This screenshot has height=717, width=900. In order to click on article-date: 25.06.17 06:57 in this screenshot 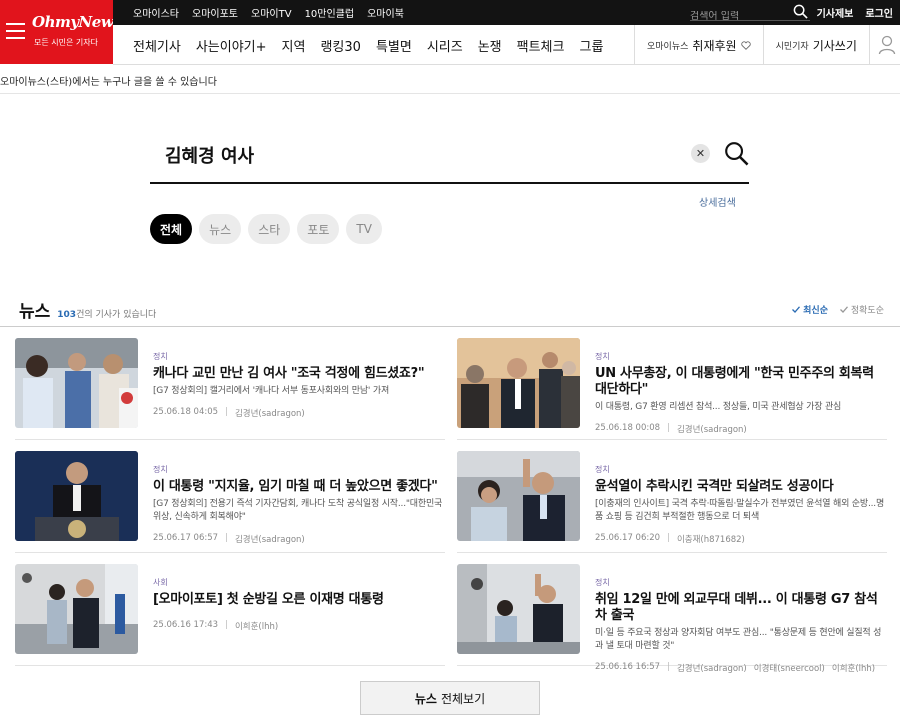, I will do `click(186, 538)`.